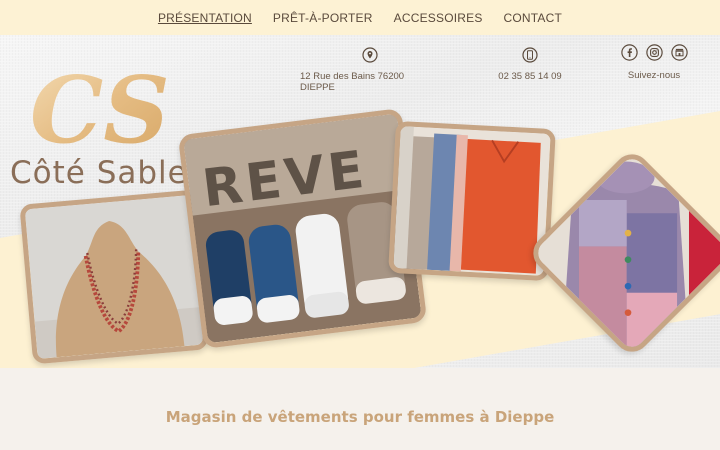 This screenshot has height=450, width=720. I want to click on social-block: Suivez-nous, so click(654, 62).